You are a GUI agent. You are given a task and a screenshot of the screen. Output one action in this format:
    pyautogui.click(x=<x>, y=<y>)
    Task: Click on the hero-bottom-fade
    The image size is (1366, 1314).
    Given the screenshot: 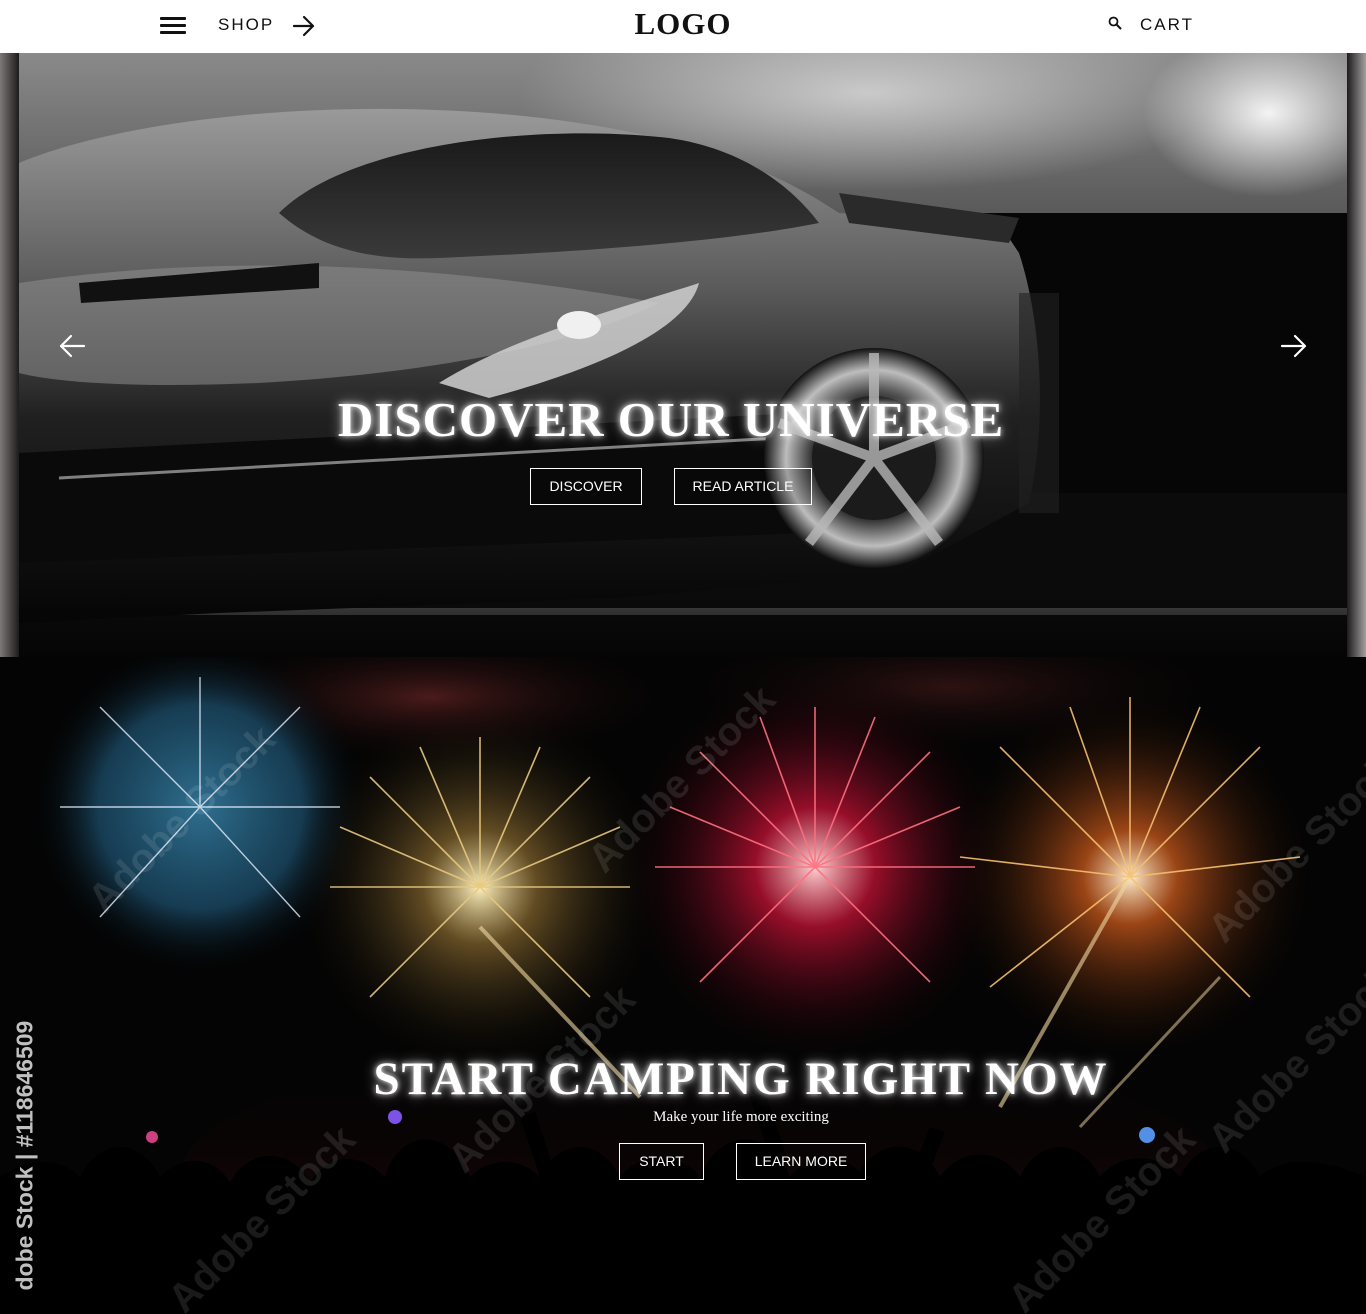 What is the action you would take?
    pyautogui.click(x=683, y=627)
    